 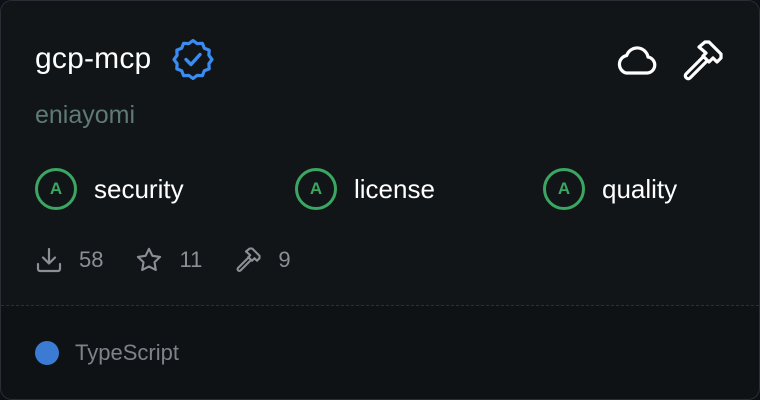 I want to click on grade-security: A security, so click(x=109, y=189).